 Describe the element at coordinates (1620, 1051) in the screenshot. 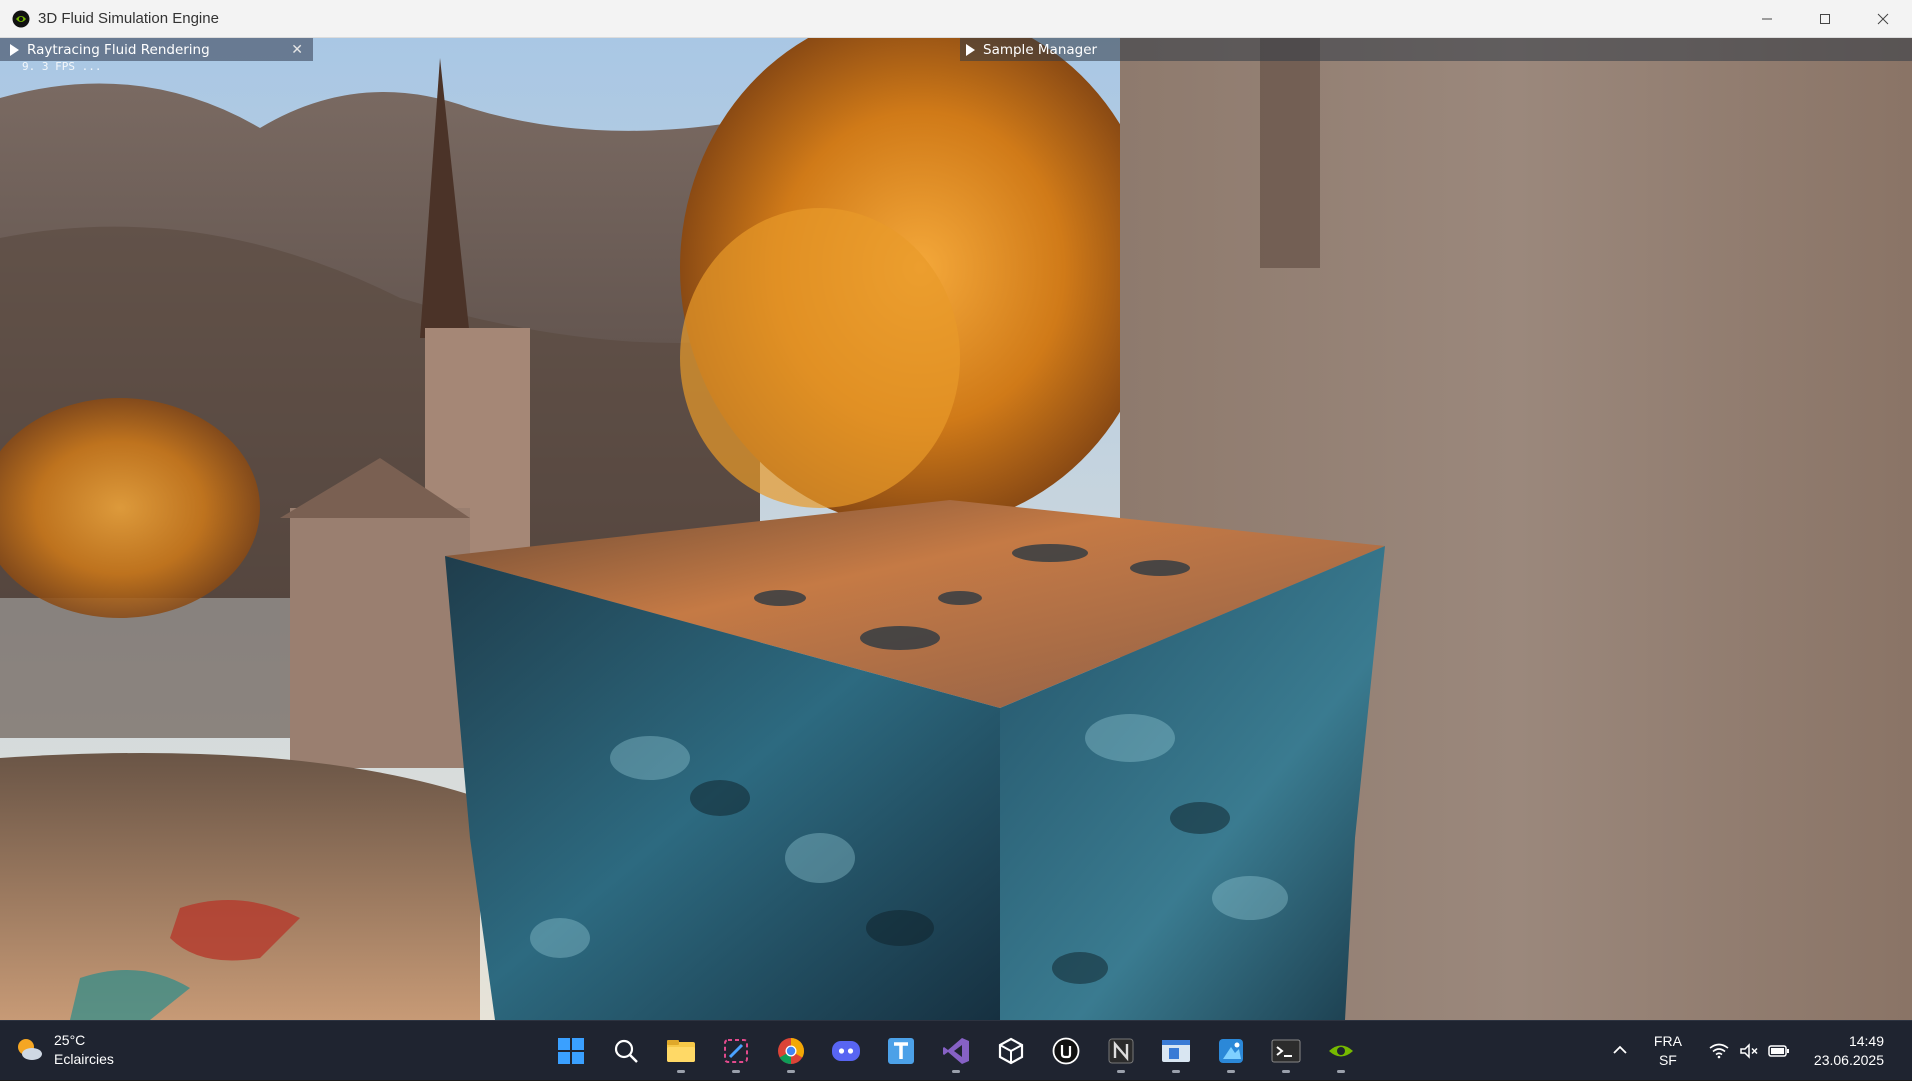

I see `chevron-up-icon` at that location.